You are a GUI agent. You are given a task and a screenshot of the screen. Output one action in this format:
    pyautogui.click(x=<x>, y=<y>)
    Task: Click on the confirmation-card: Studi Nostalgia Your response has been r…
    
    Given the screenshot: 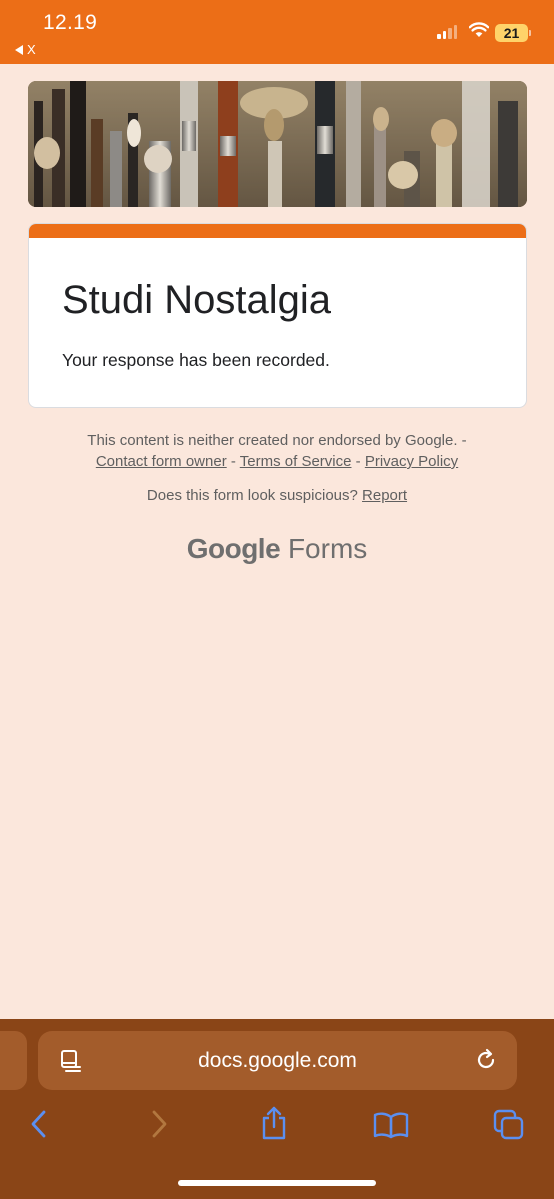 What is the action you would take?
    pyautogui.click(x=277, y=315)
    